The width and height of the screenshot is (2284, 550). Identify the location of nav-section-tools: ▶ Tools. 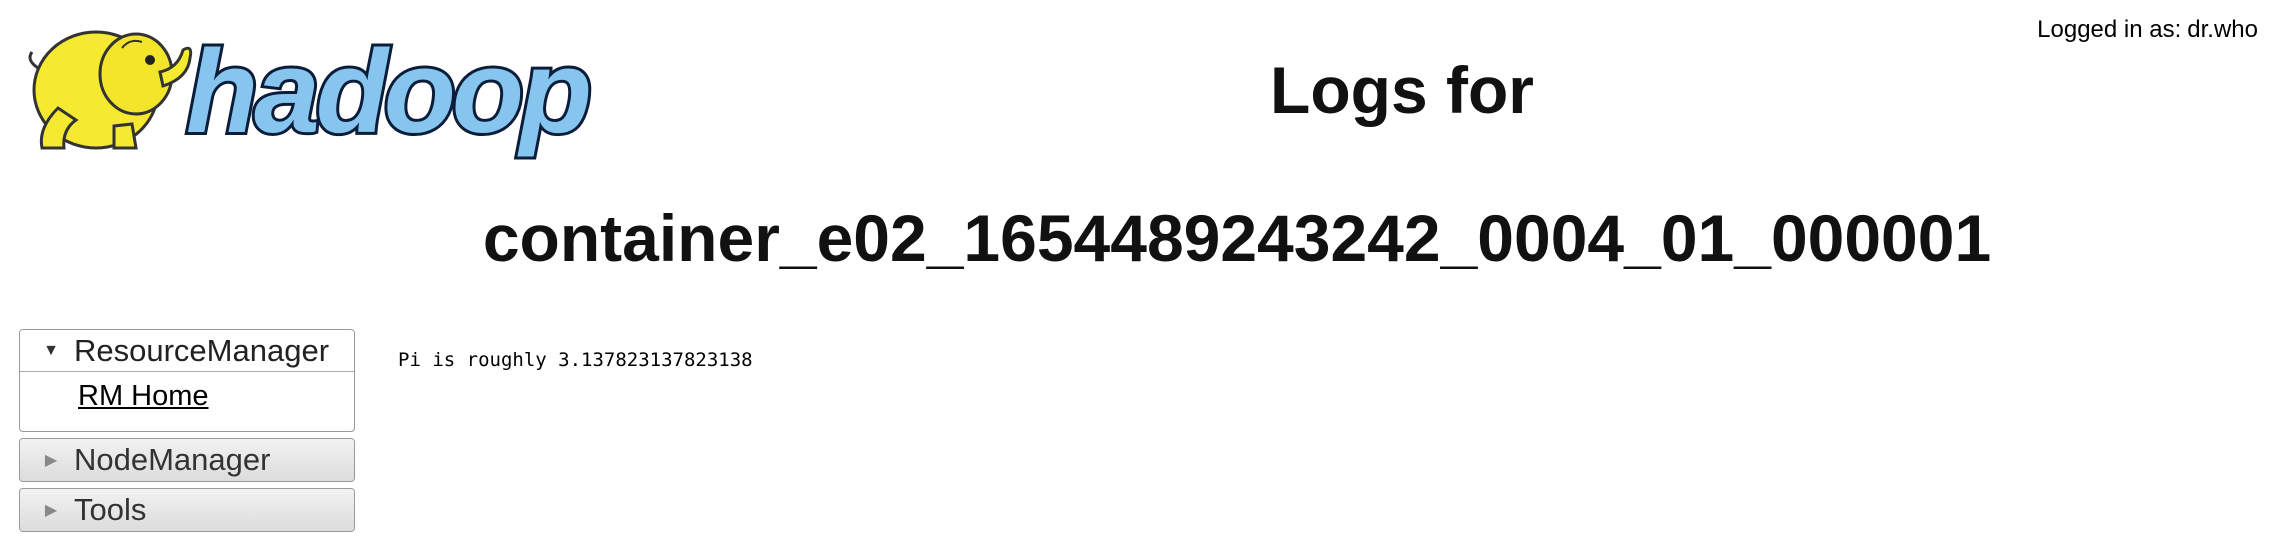
(187, 510).